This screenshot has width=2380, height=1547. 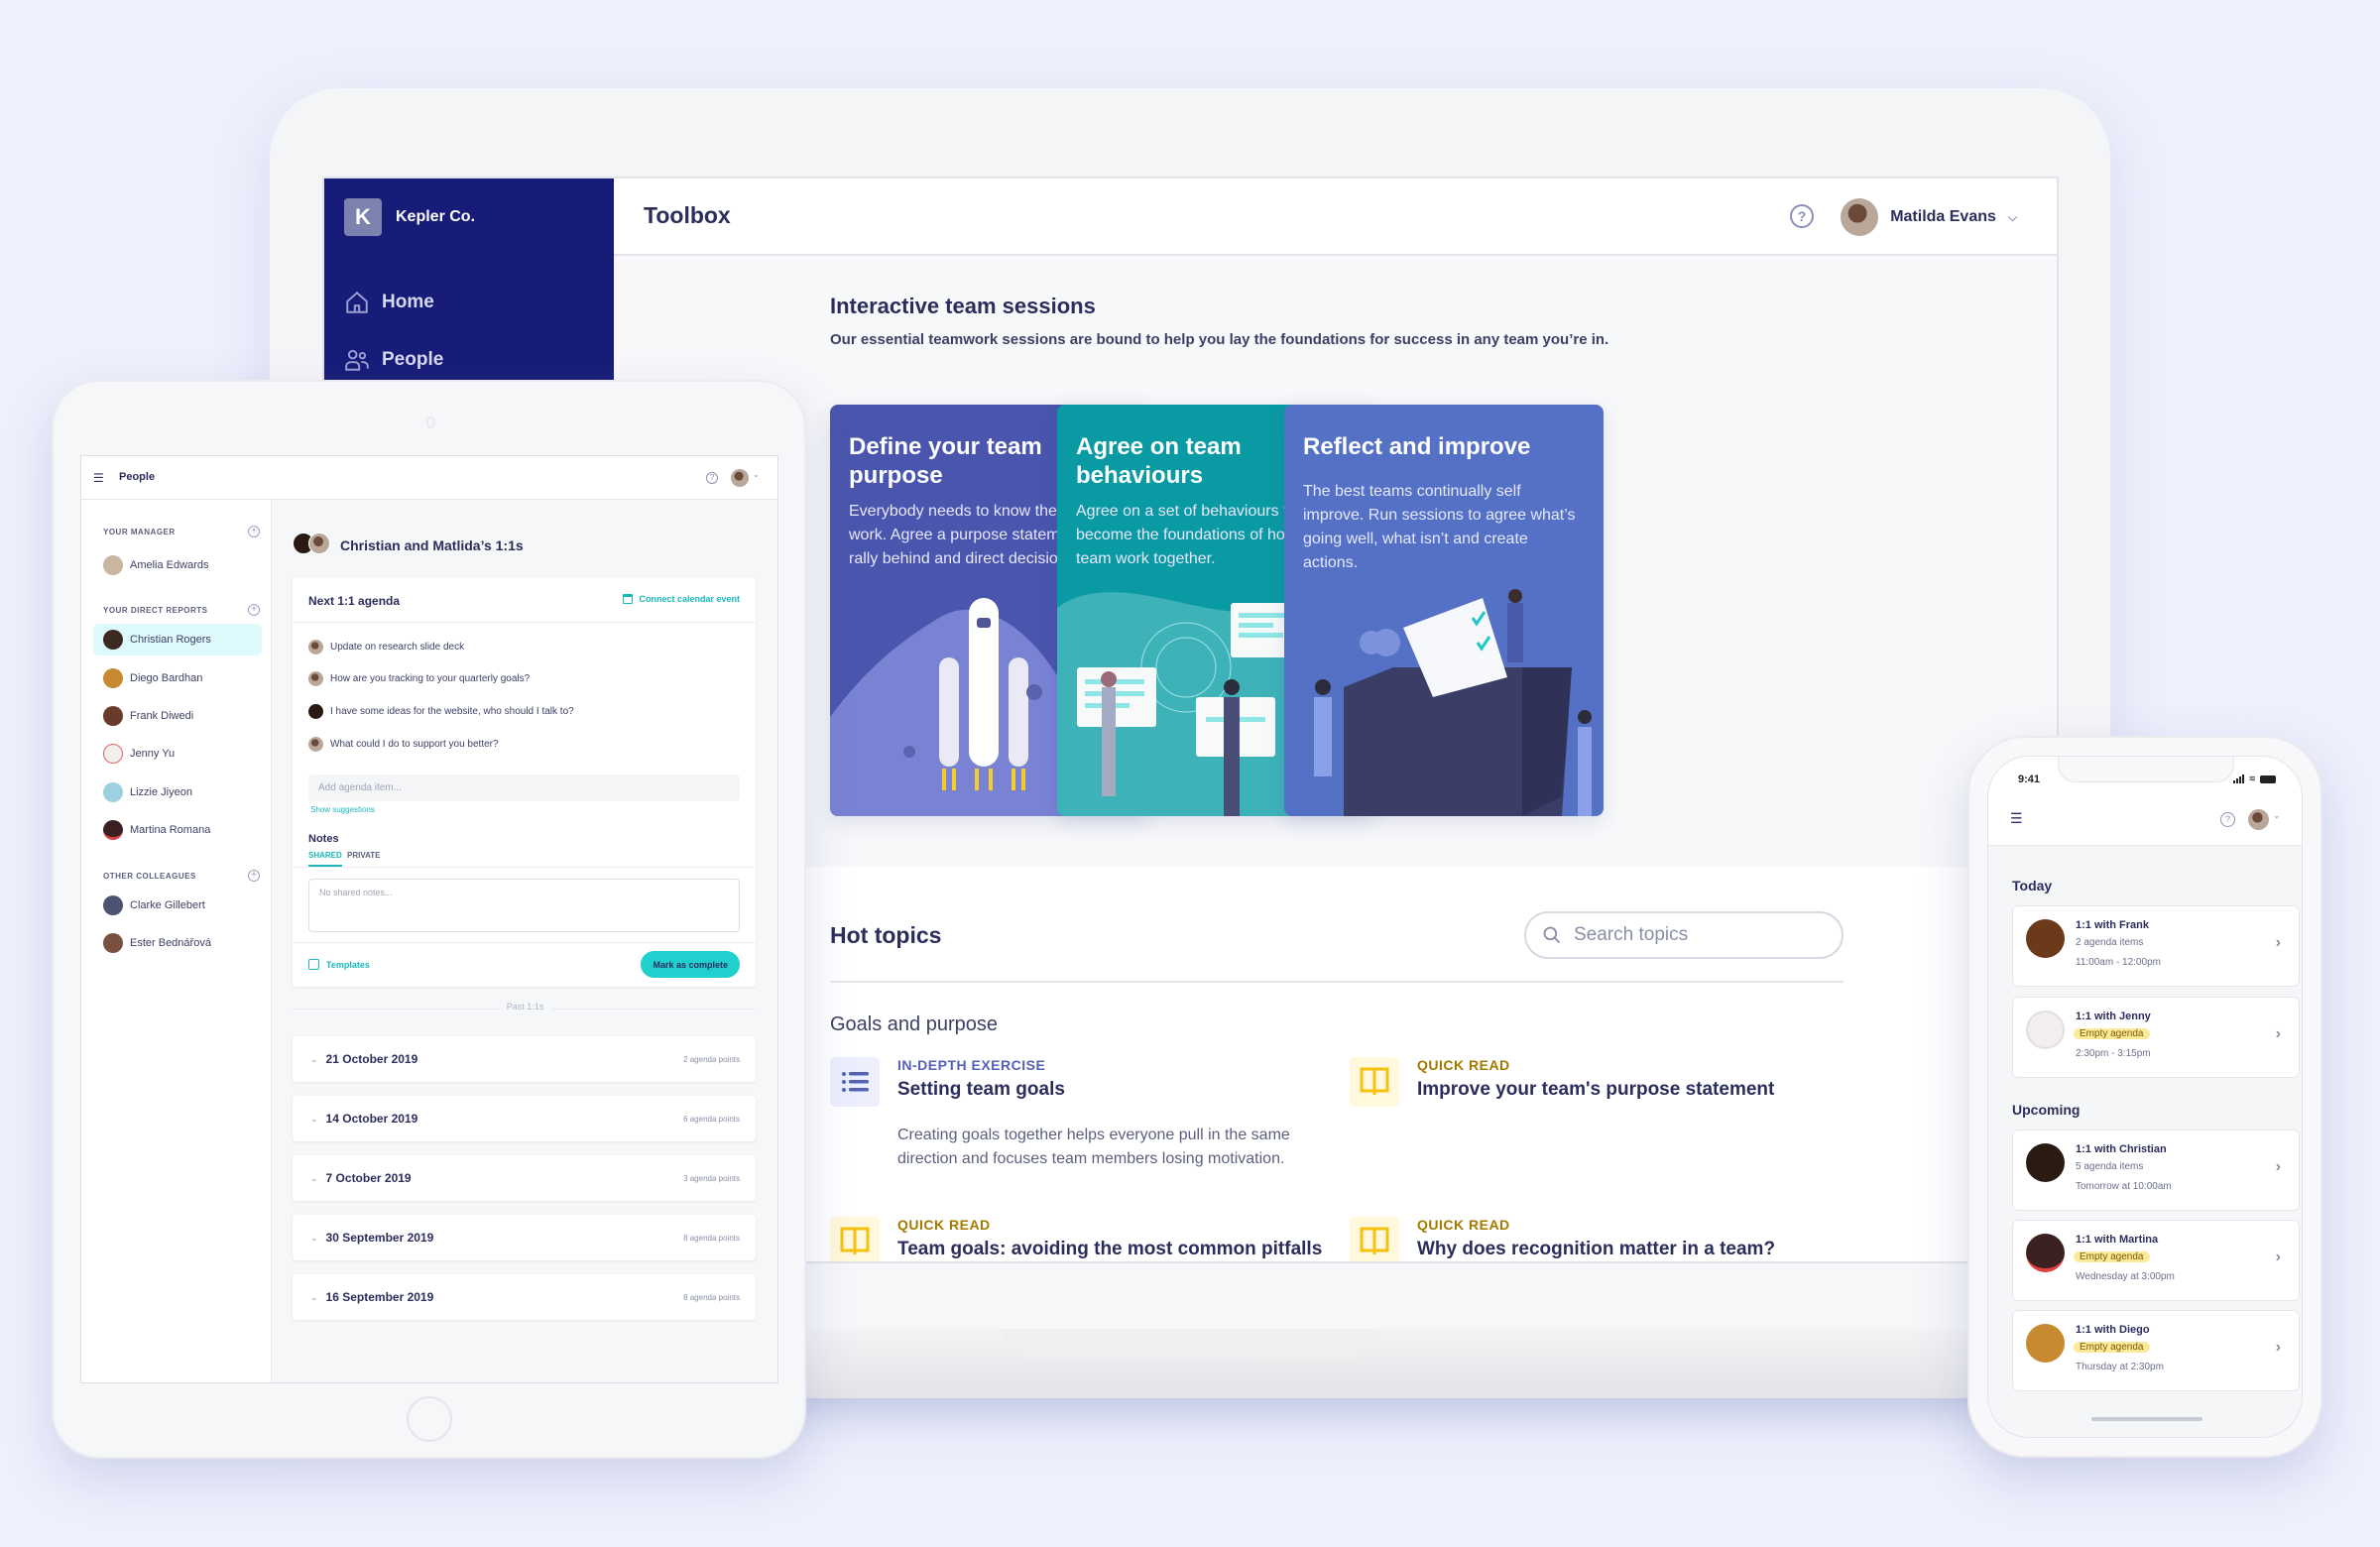 What do you see at coordinates (855, 1082) in the screenshot?
I see `list-icon` at bounding box center [855, 1082].